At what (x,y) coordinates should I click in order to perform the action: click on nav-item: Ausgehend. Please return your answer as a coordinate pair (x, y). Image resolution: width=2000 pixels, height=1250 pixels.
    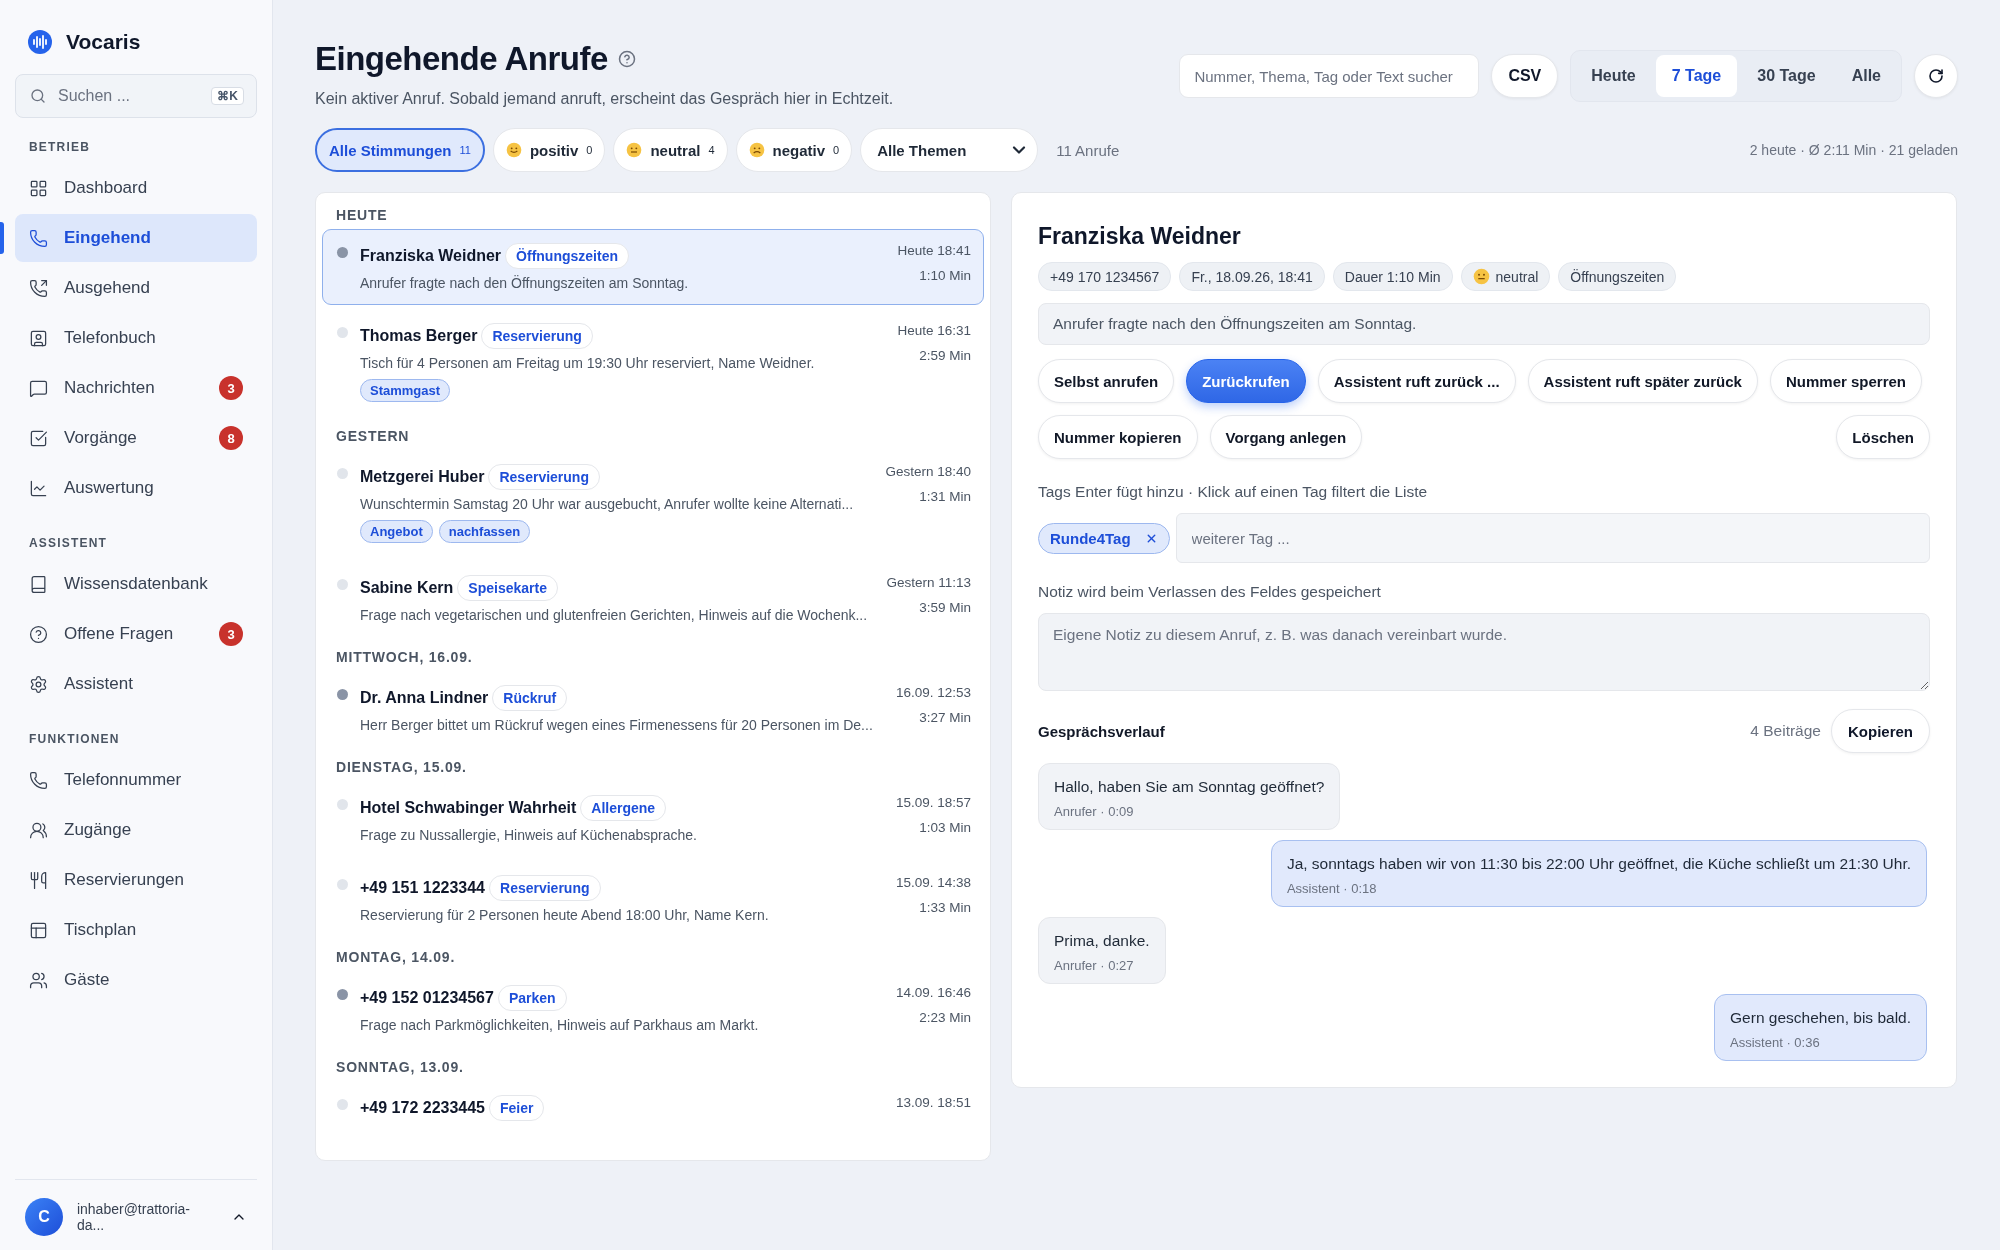
    Looking at the image, I should click on (136, 288).